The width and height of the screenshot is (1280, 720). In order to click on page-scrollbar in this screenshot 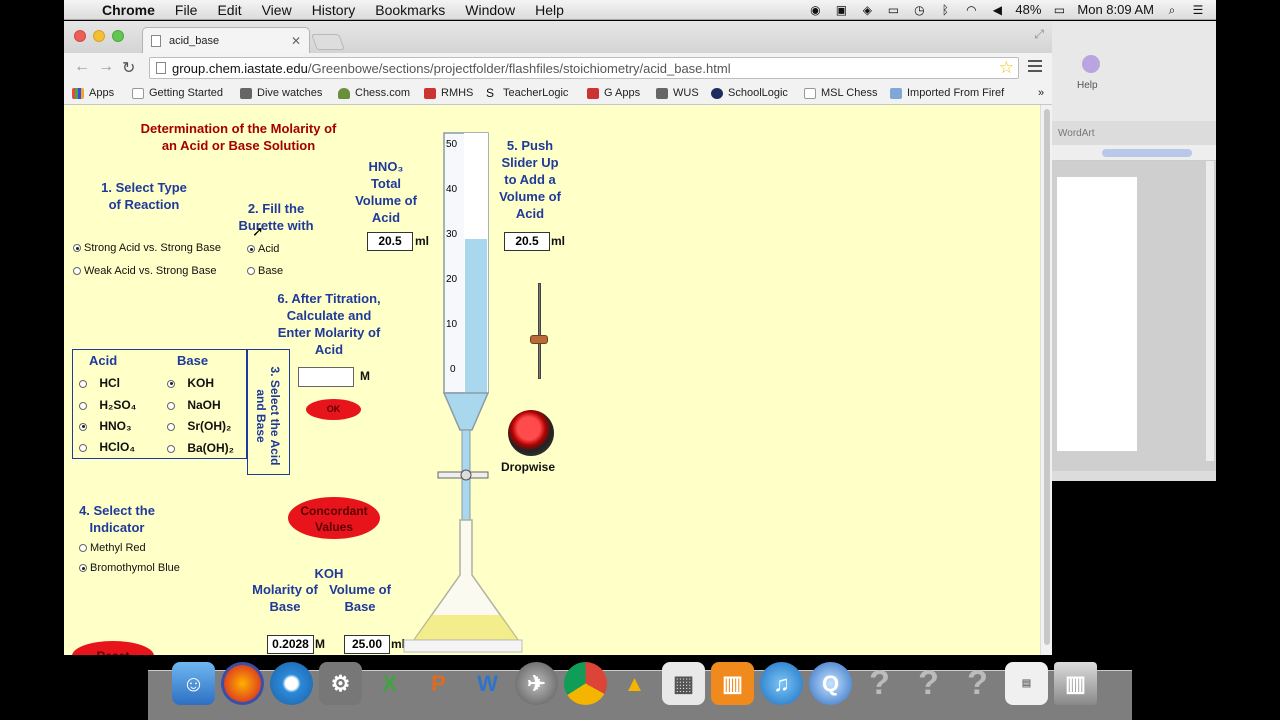, I will do `click(1046, 380)`.